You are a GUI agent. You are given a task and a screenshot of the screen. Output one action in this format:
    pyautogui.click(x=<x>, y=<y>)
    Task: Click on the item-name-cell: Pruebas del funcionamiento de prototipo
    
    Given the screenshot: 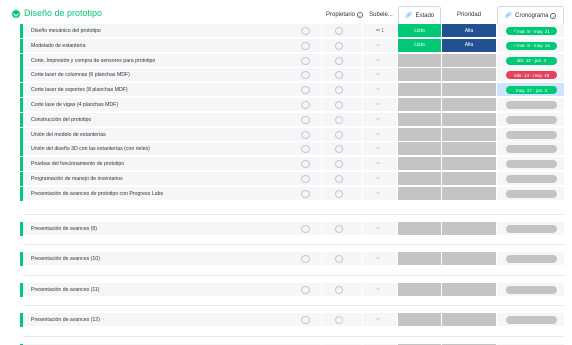 What is the action you would take?
    pyautogui.click(x=158, y=164)
    